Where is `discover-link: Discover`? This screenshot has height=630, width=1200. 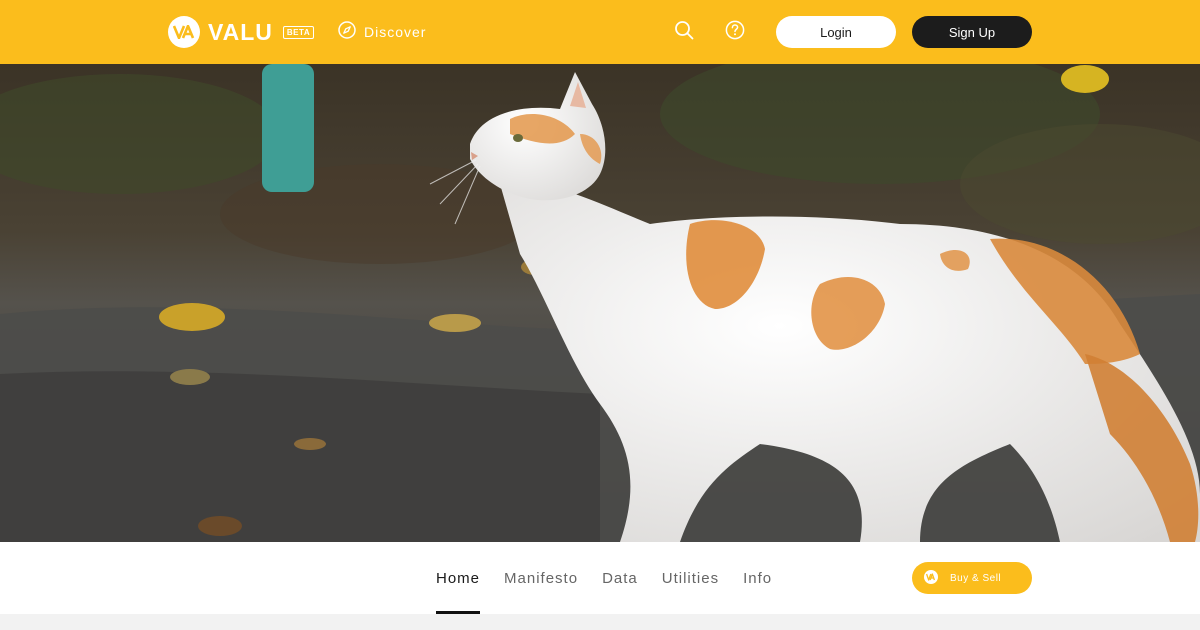
discover-link: Discover is located at coordinates (382, 32).